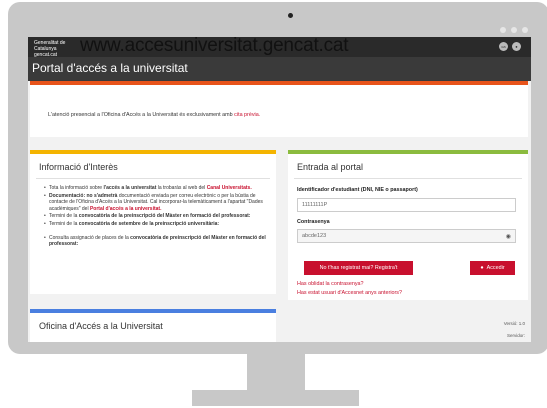 The height and width of the screenshot is (408, 547). What do you see at coordinates (214, 46) in the screenshot?
I see `url-overlay: www.accesuniversitat.gencat.cat` at bounding box center [214, 46].